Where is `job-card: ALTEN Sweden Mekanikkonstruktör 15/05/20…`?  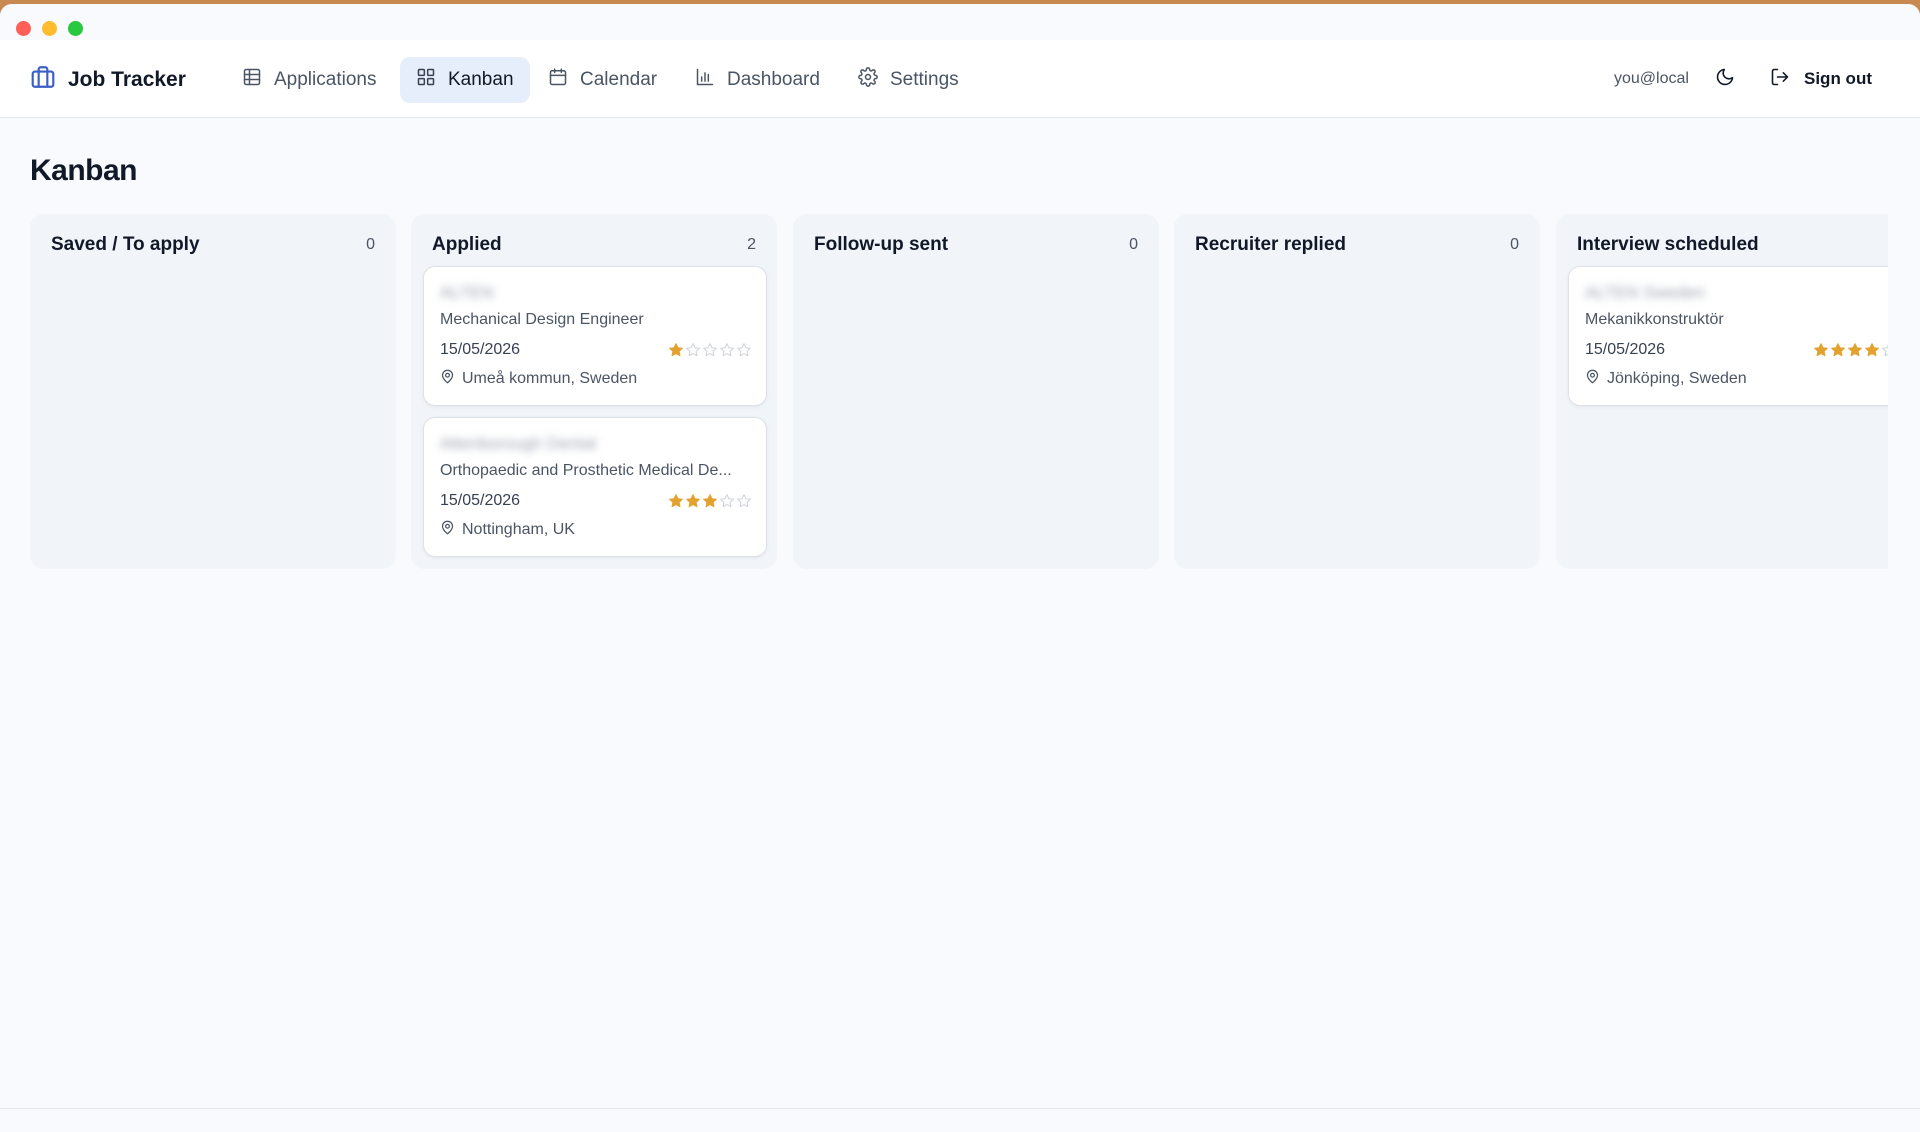 job-card: ALTEN Sweden Mekanikkonstruktör 15/05/20… is located at coordinates (1728, 336).